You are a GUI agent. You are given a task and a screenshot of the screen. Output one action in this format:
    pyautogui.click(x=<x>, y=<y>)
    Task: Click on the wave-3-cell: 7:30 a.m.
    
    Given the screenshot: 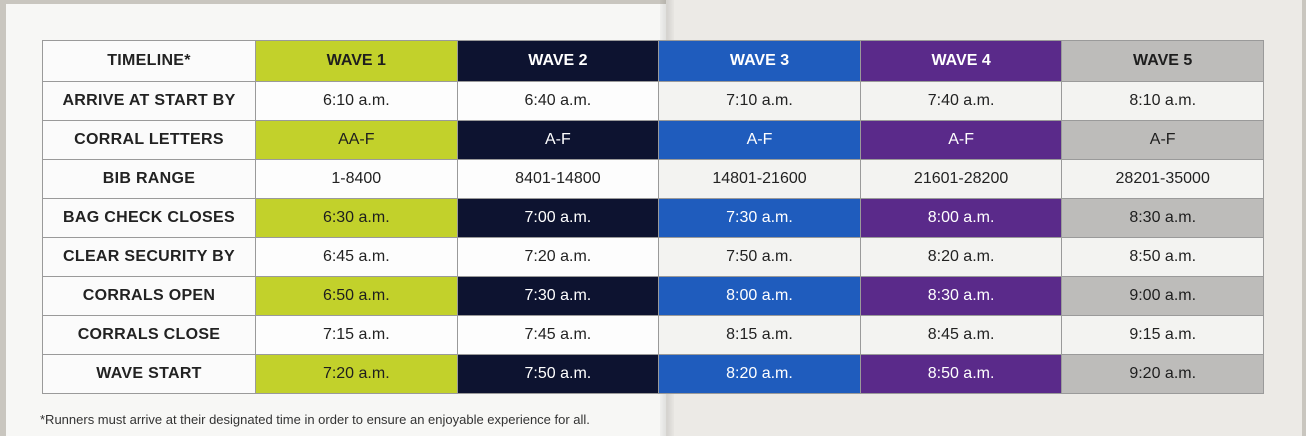 What is the action you would take?
    pyautogui.click(x=759, y=218)
    